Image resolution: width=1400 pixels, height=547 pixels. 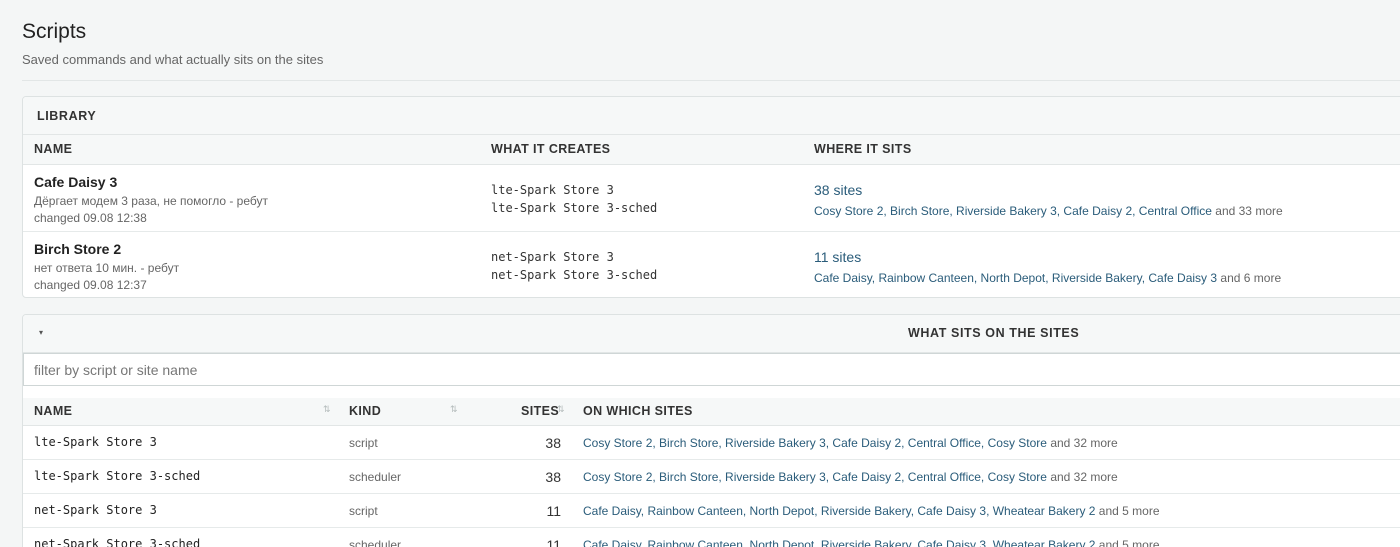 I want to click on library-header-row: NAME WHAT IT CREATES WHERE IT SITS, so click(x=711, y=150).